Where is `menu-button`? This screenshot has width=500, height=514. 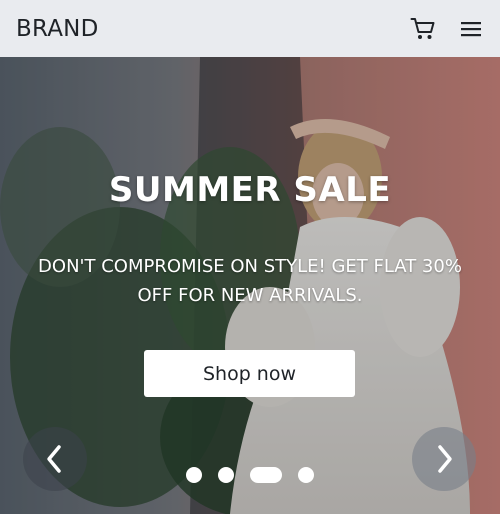
menu-button is located at coordinates (471, 29).